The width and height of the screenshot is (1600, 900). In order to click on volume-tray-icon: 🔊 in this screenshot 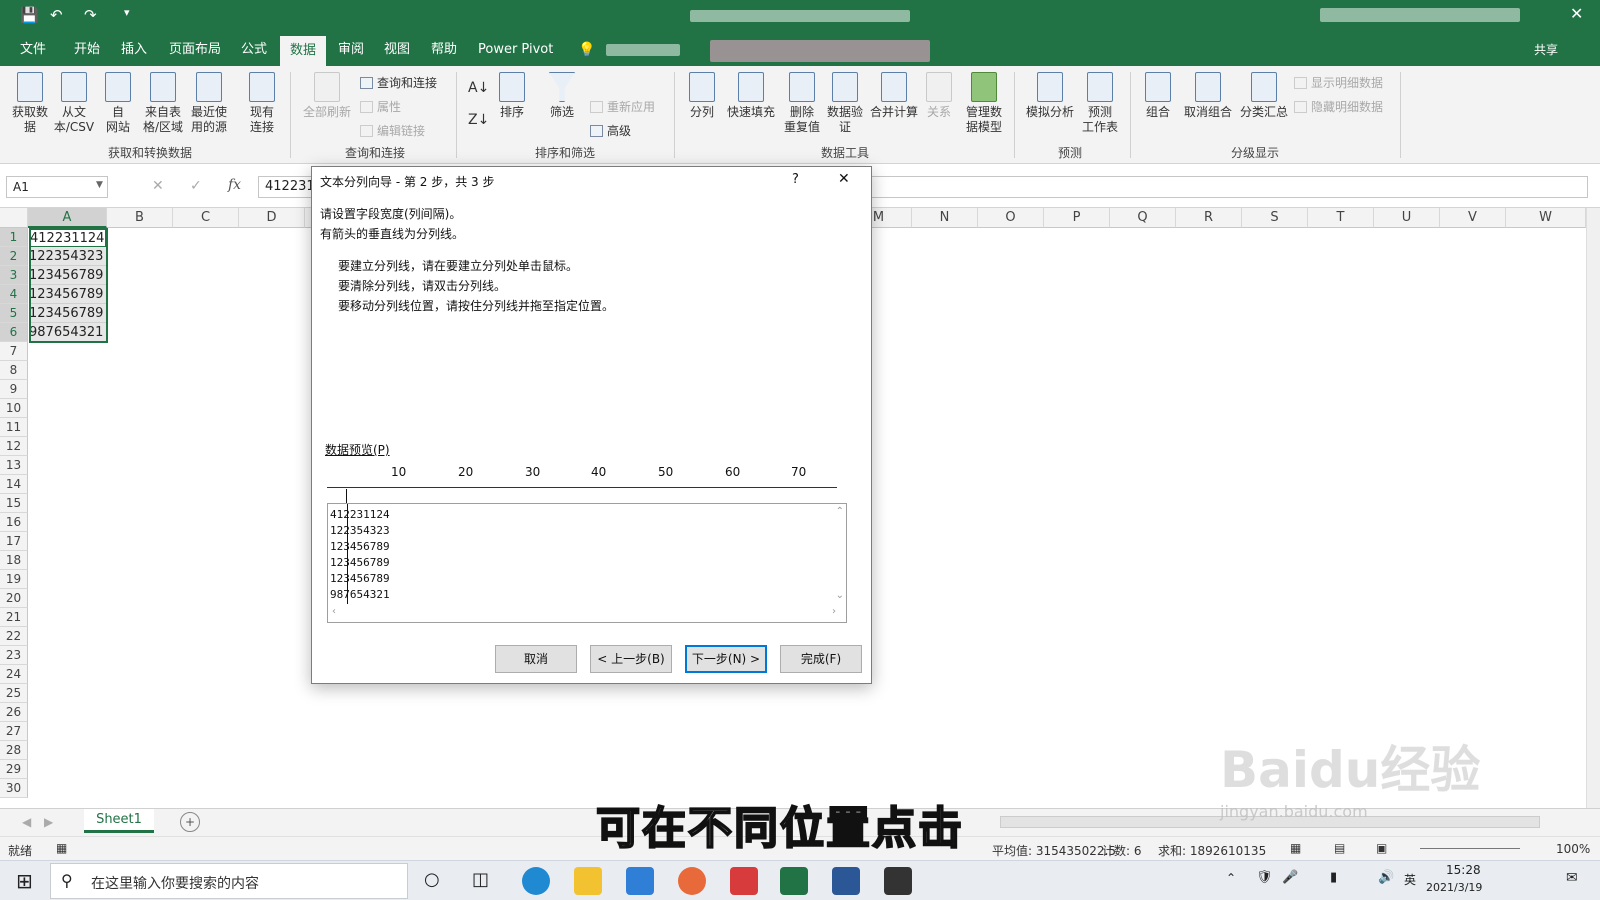, I will do `click(1386, 877)`.